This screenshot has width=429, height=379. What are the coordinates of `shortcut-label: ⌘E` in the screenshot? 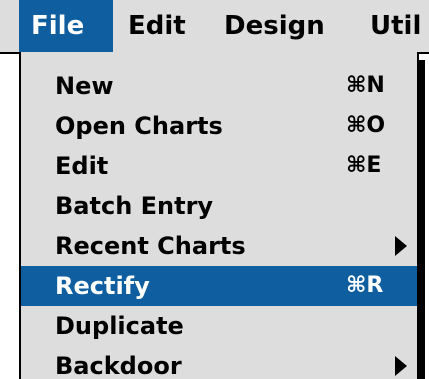 It's located at (364, 165).